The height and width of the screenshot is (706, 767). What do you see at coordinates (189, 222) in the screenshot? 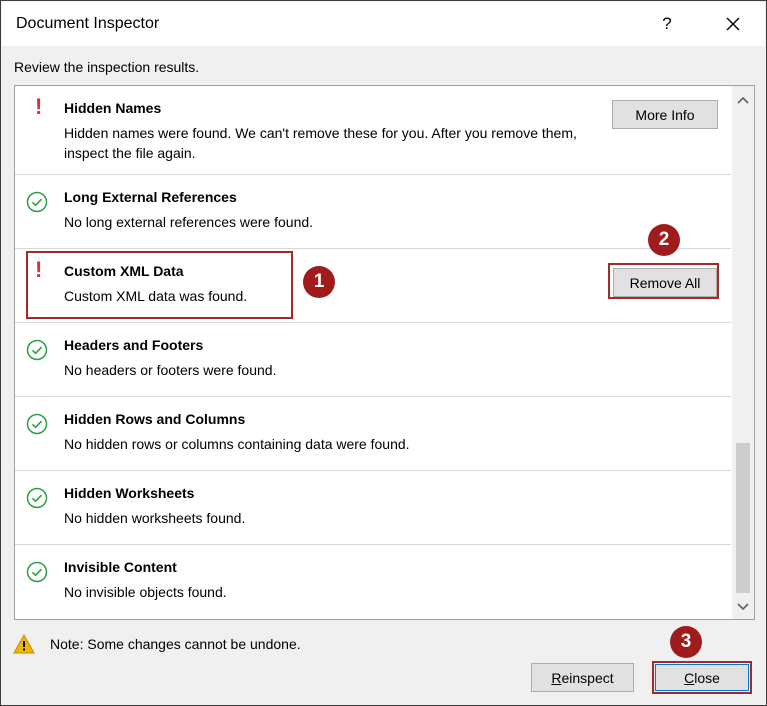
I see `result-description: No long external references were found.` at bounding box center [189, 222].